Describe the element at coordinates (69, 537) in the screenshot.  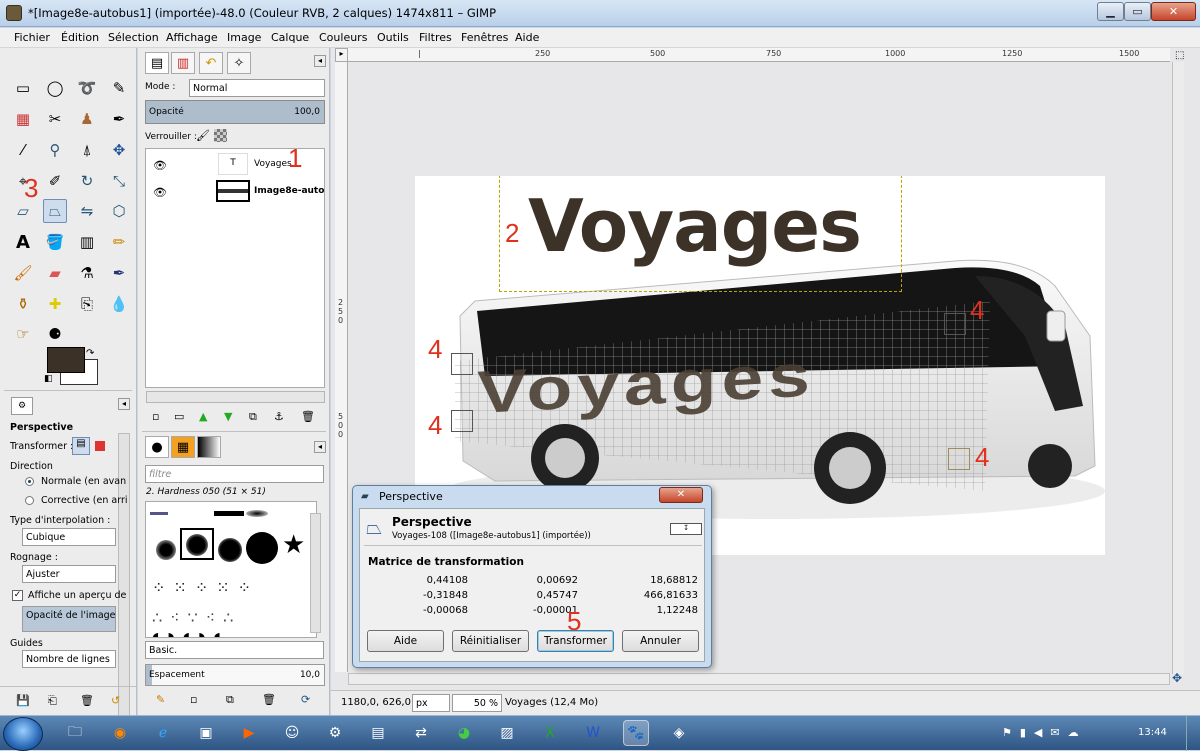
I see `interpolation-select: Cubique` at that location.